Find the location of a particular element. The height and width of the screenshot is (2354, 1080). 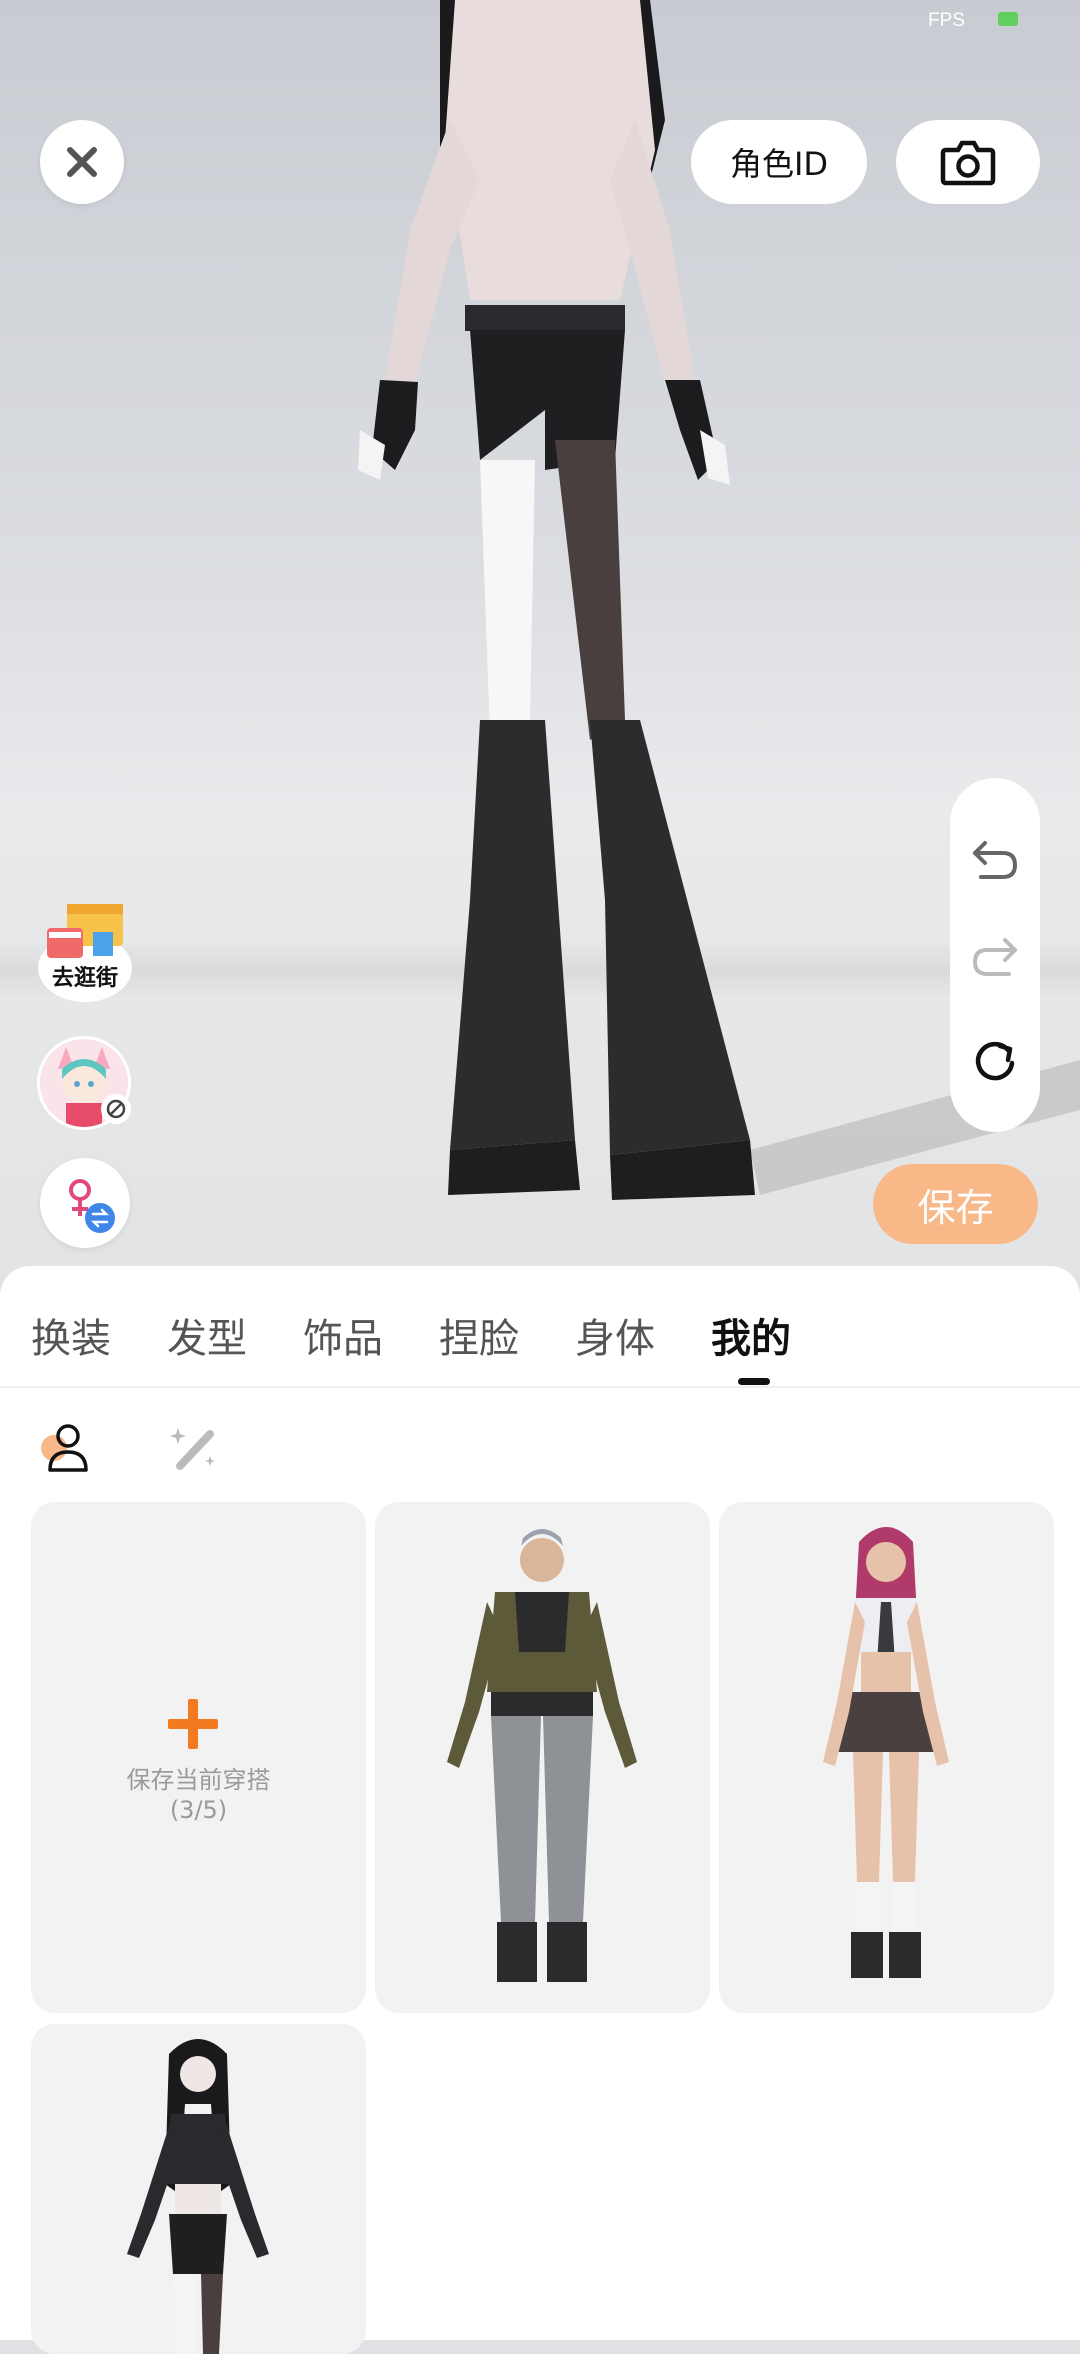

avatar-badge is located at coordinates (116, 1109).